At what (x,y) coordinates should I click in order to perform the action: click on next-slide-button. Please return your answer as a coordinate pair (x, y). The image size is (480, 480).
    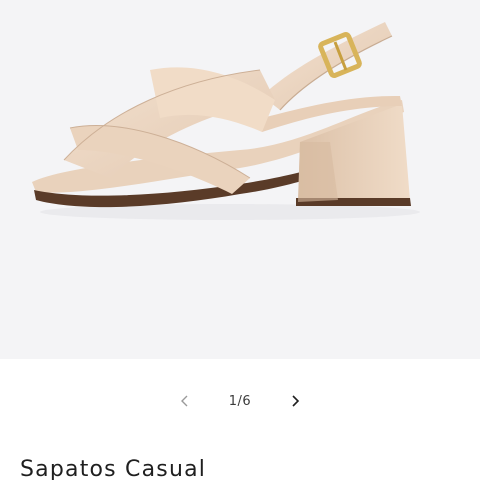
    Looking at the image, I should click on (295, 401).